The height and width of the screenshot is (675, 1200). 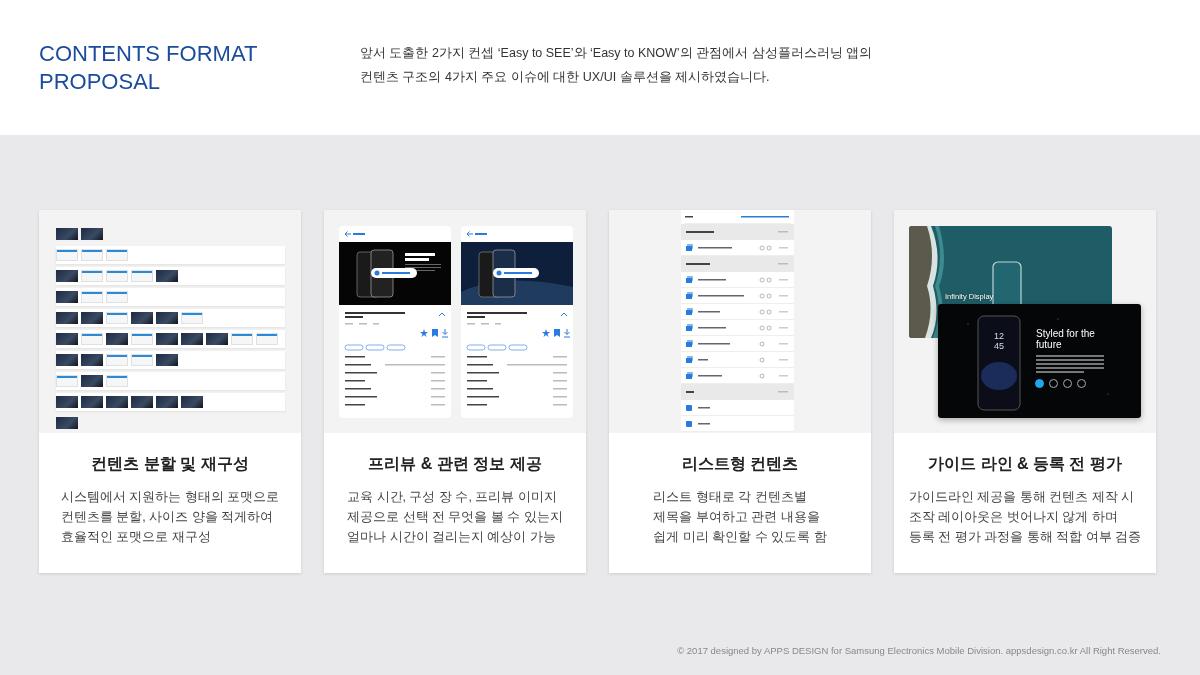 I want to click on card-title: 가이드 라인 & 등록 전 평가, so click(x=1025, y=464).